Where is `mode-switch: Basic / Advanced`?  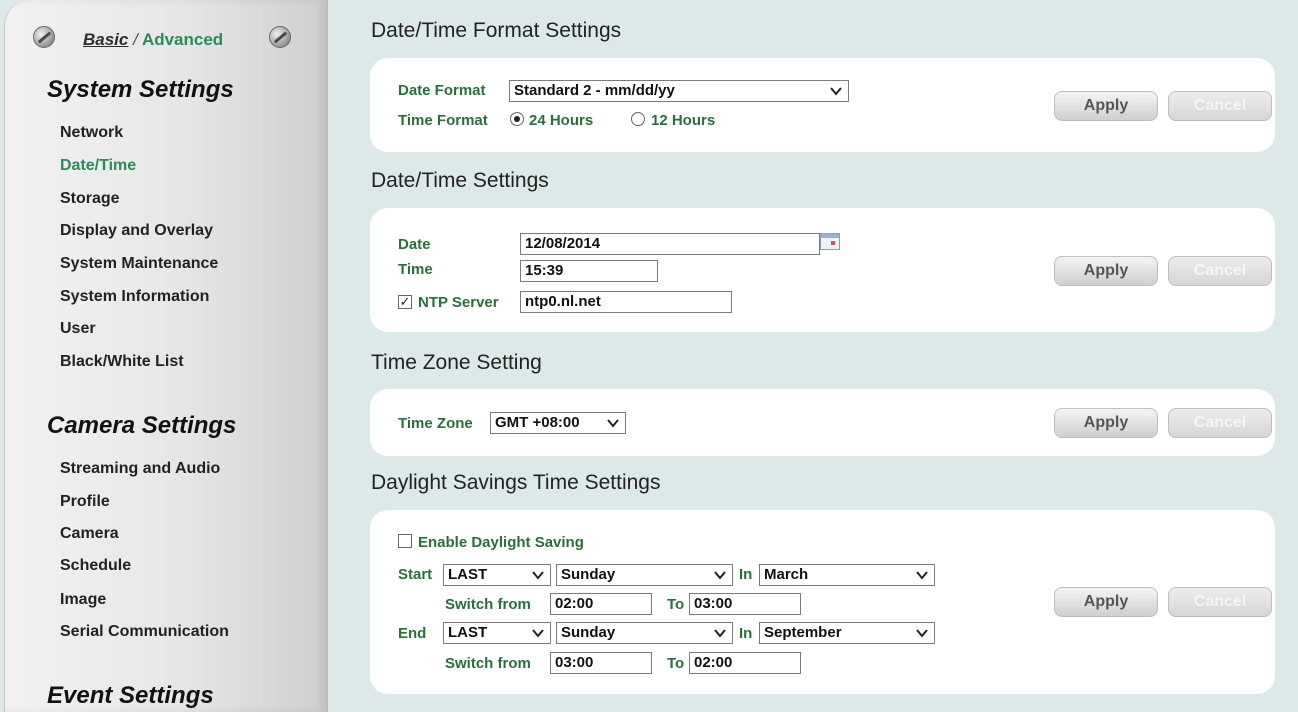 mode-switch: Basic / Advanced is located at coordinates (153, 40).